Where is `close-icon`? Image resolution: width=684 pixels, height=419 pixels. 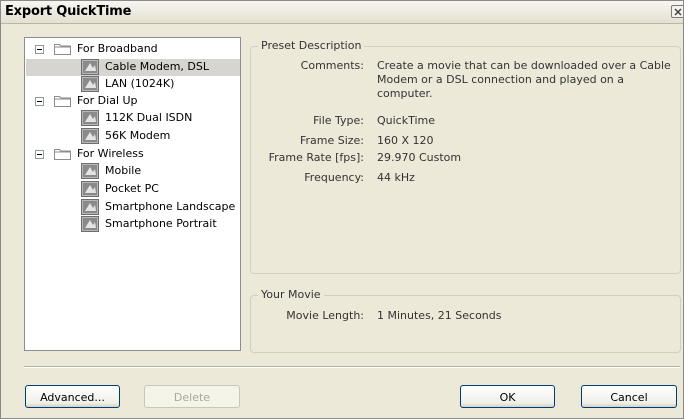 close-icon is located at coordinates (678, 12).